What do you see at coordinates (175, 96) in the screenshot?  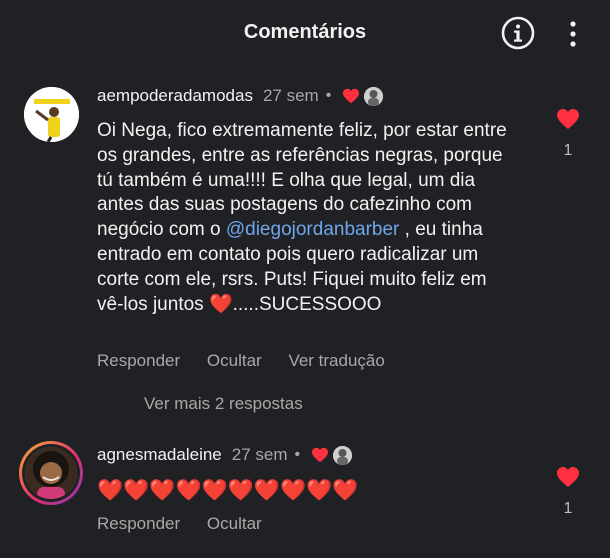 I see `username: aempoderadamodas` at bounding box center [175, 96].